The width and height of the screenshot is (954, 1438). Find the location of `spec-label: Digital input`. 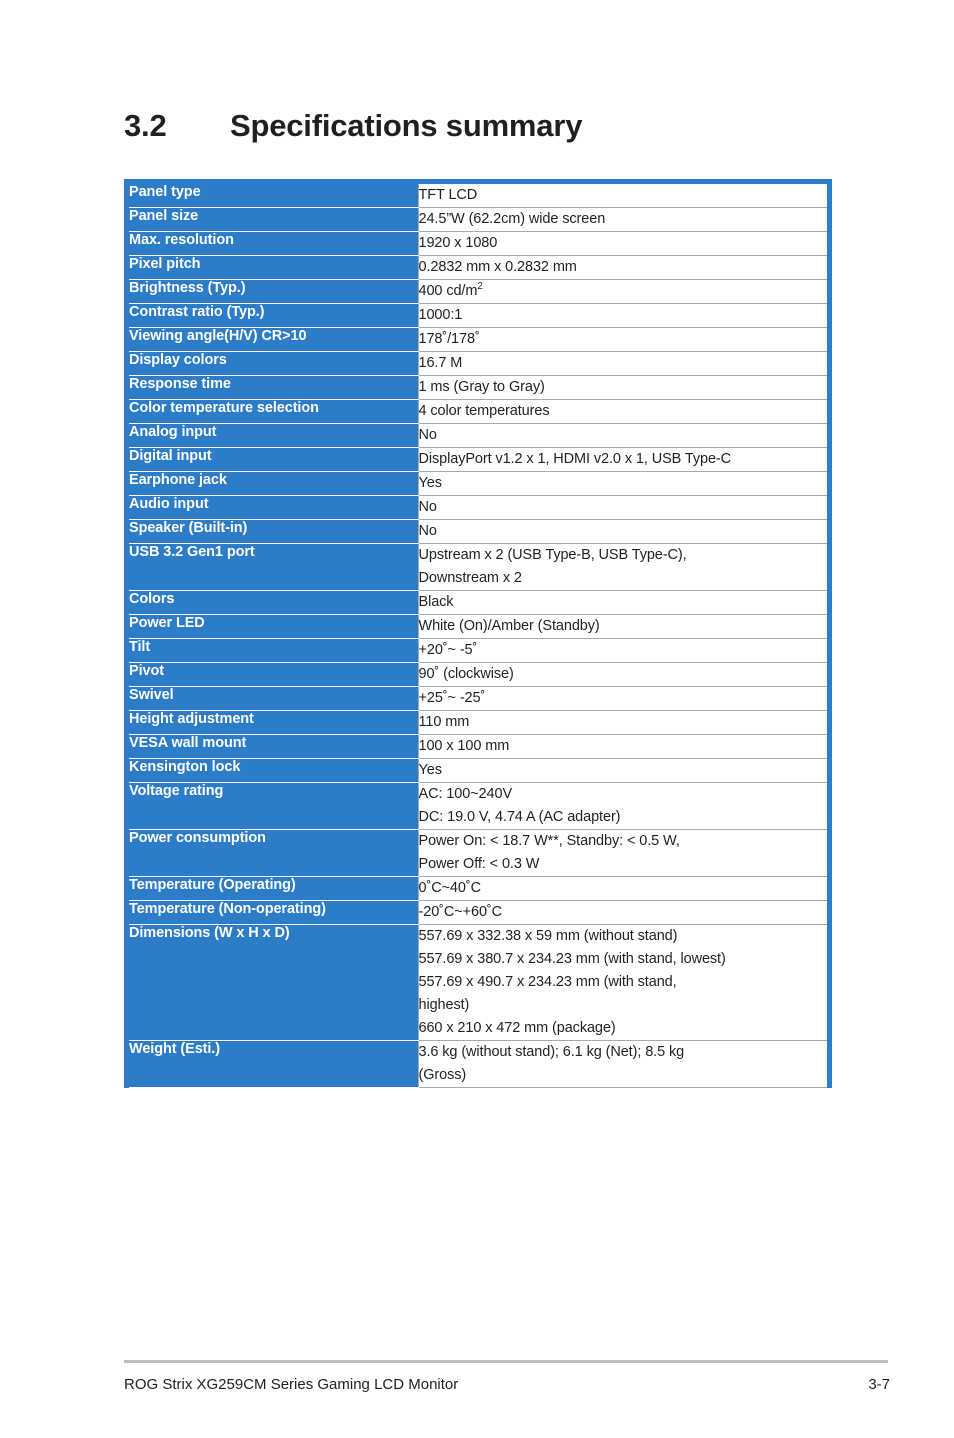

spec-label: Digital input is located at coordinates (273, 459).